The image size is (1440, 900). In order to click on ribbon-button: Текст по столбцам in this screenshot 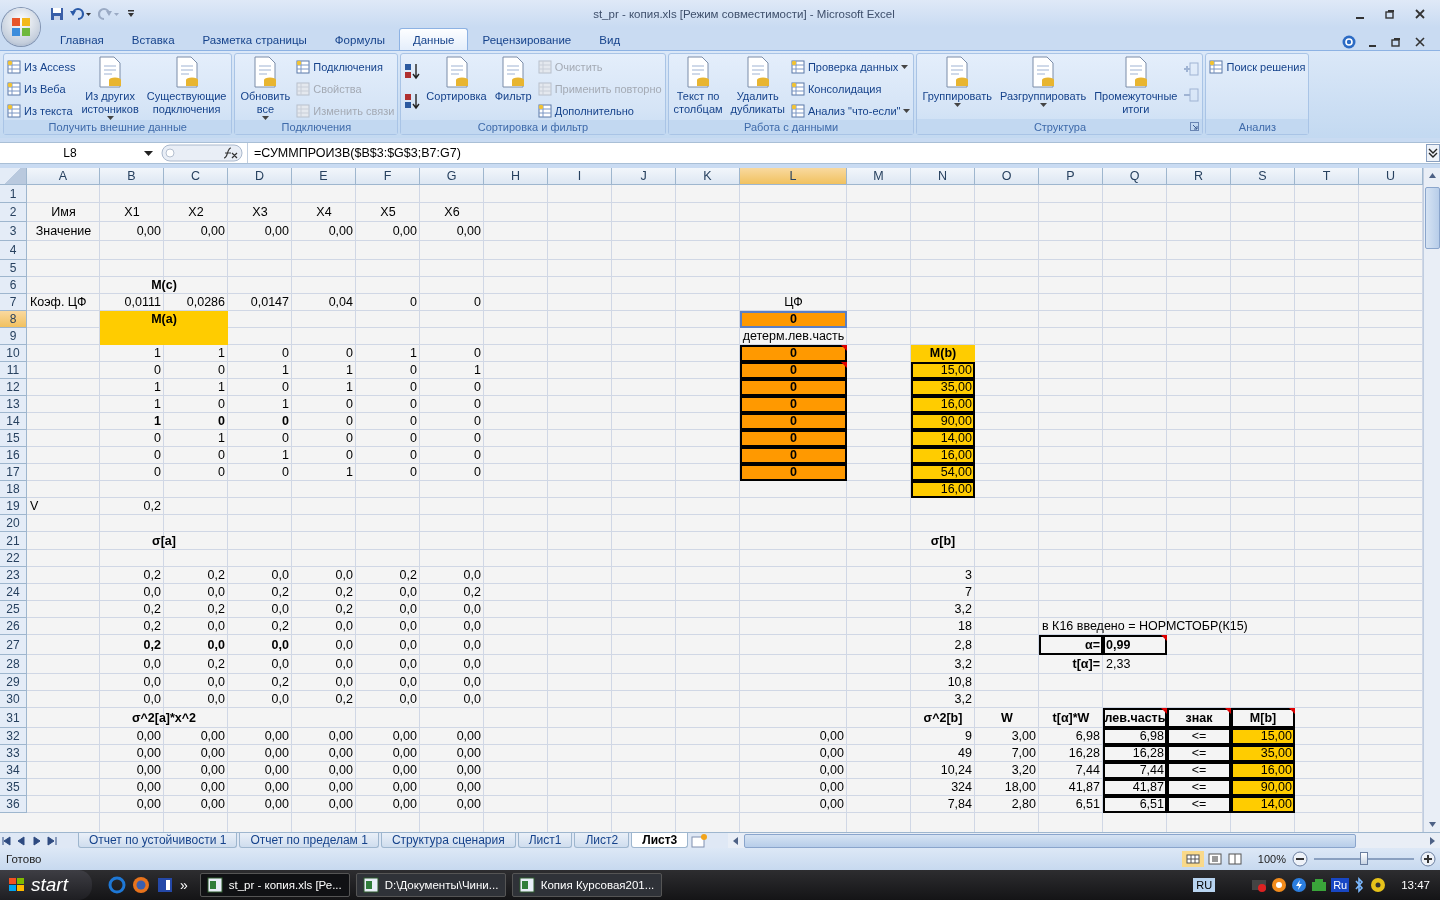, I will do `click(698, 86)`.